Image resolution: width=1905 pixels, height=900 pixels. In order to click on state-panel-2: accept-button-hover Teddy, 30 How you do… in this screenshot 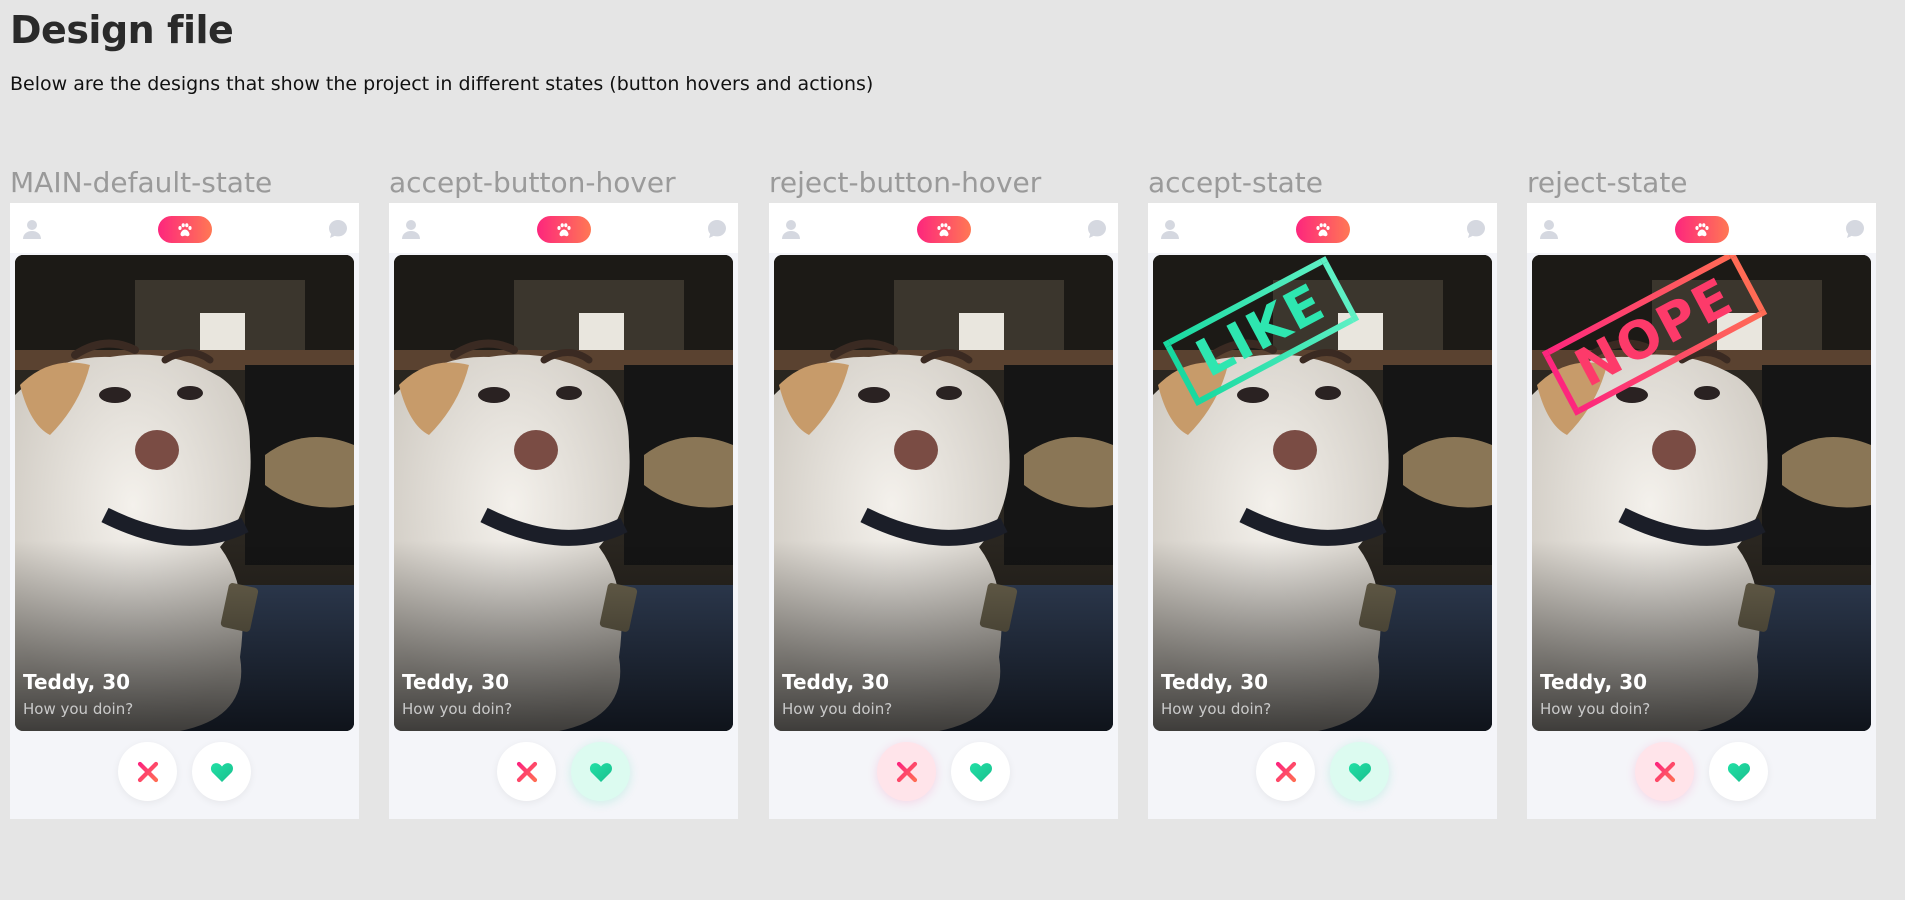, I will do `click(563, 491)`.